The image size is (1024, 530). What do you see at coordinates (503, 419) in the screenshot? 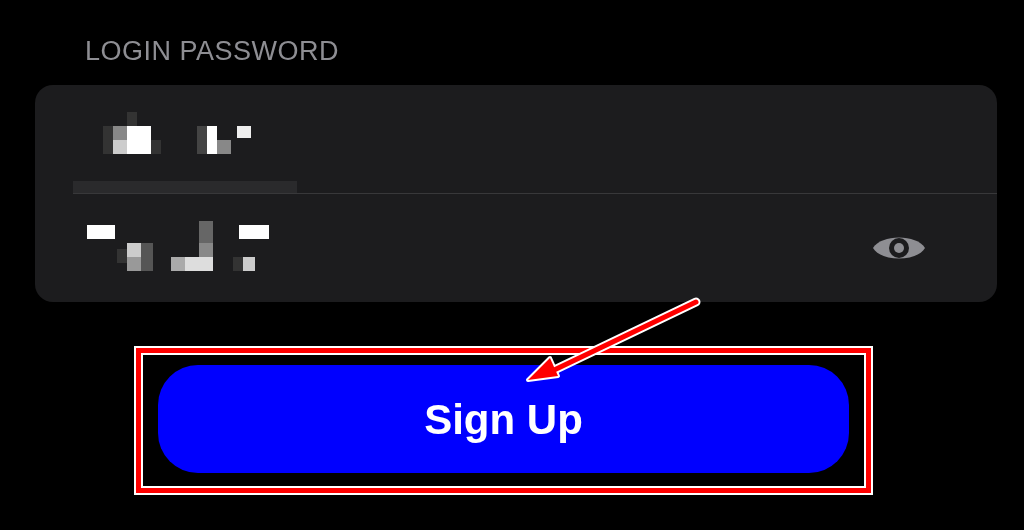
I see `sign-up-button: Sign Up` at bounding box center [503, 419].